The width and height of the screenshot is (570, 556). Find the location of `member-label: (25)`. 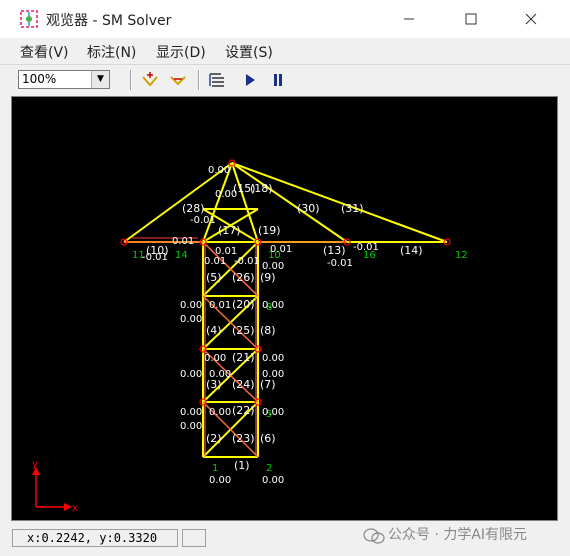

member-label: (25) is located at coordinates (243, 330).